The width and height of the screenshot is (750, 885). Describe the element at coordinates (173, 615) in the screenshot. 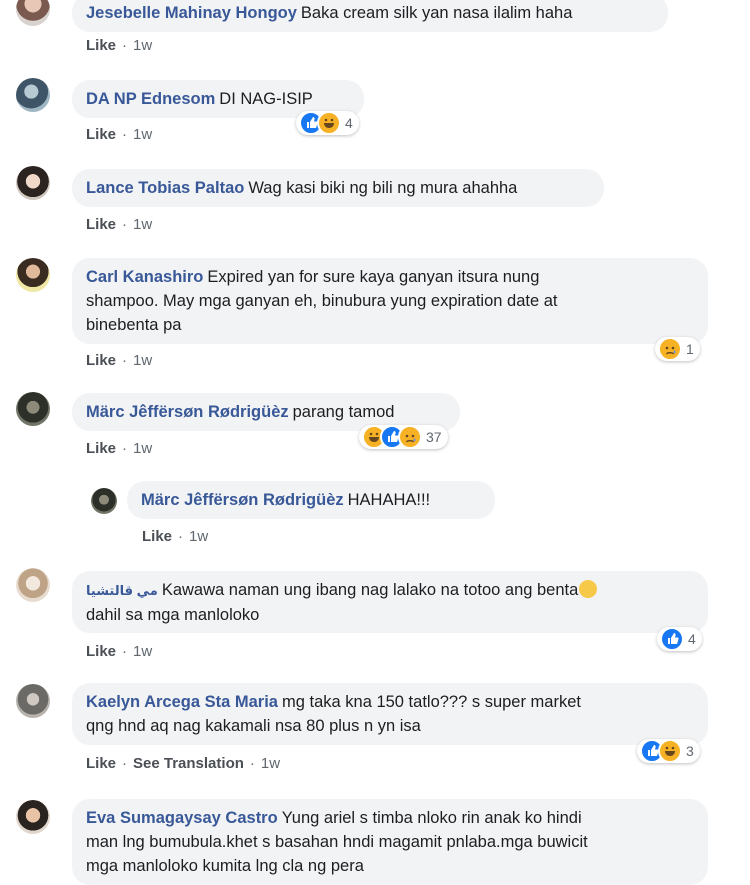

I see `comment-text-line-2: dahil sa mga manloloko` at that location.